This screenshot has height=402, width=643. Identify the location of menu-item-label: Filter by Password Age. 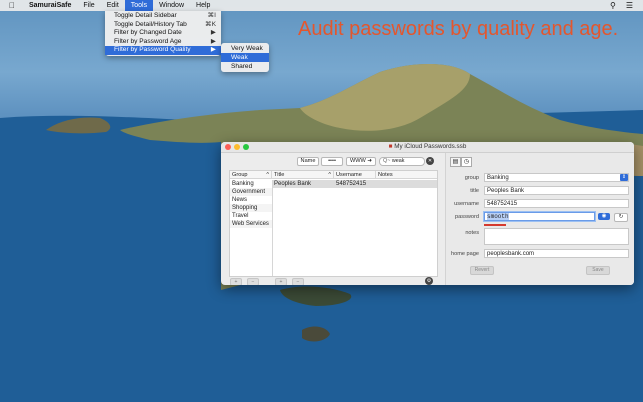
(148, 41).